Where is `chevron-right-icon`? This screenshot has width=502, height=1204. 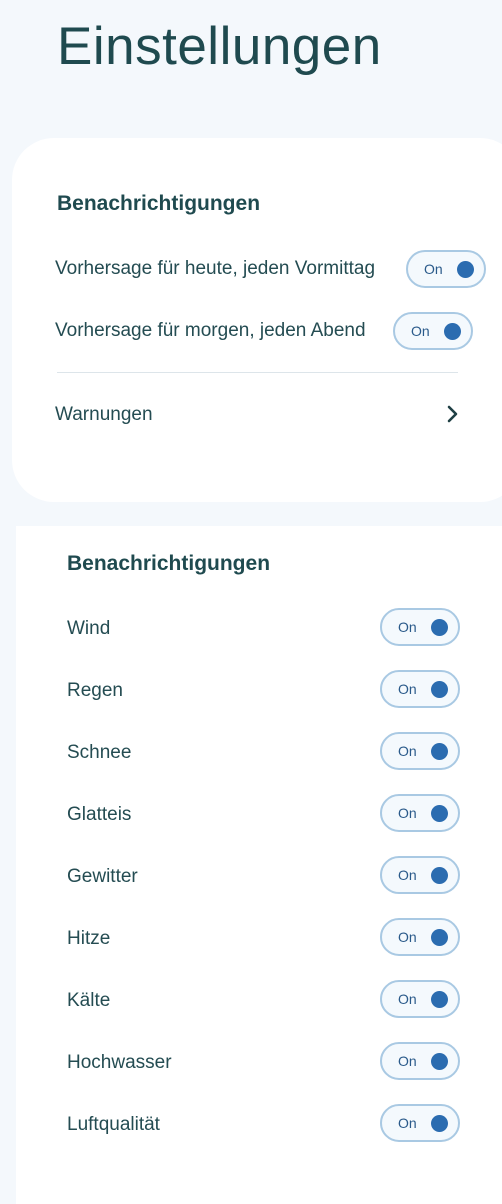
chevron-right-icon is located at coordinates (453, 414).